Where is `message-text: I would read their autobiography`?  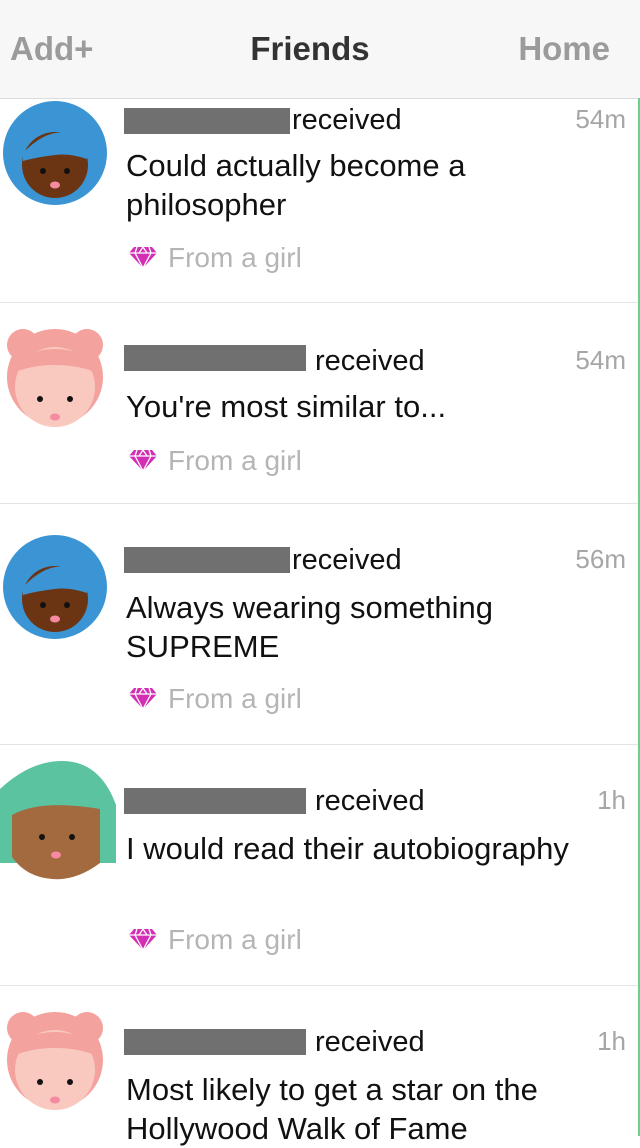
message-text: I would read their autobiography is located at coordinates (347, 848).